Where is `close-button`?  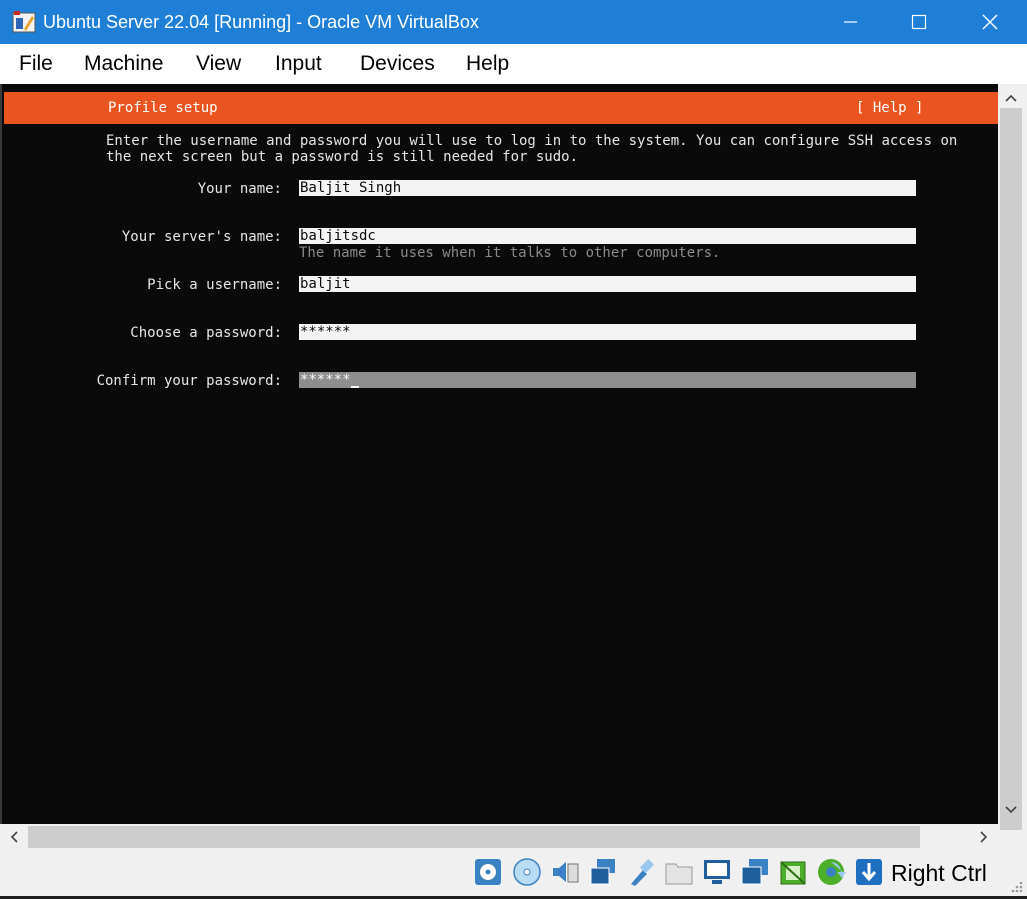
close-button is located at coordinates (990, 22).